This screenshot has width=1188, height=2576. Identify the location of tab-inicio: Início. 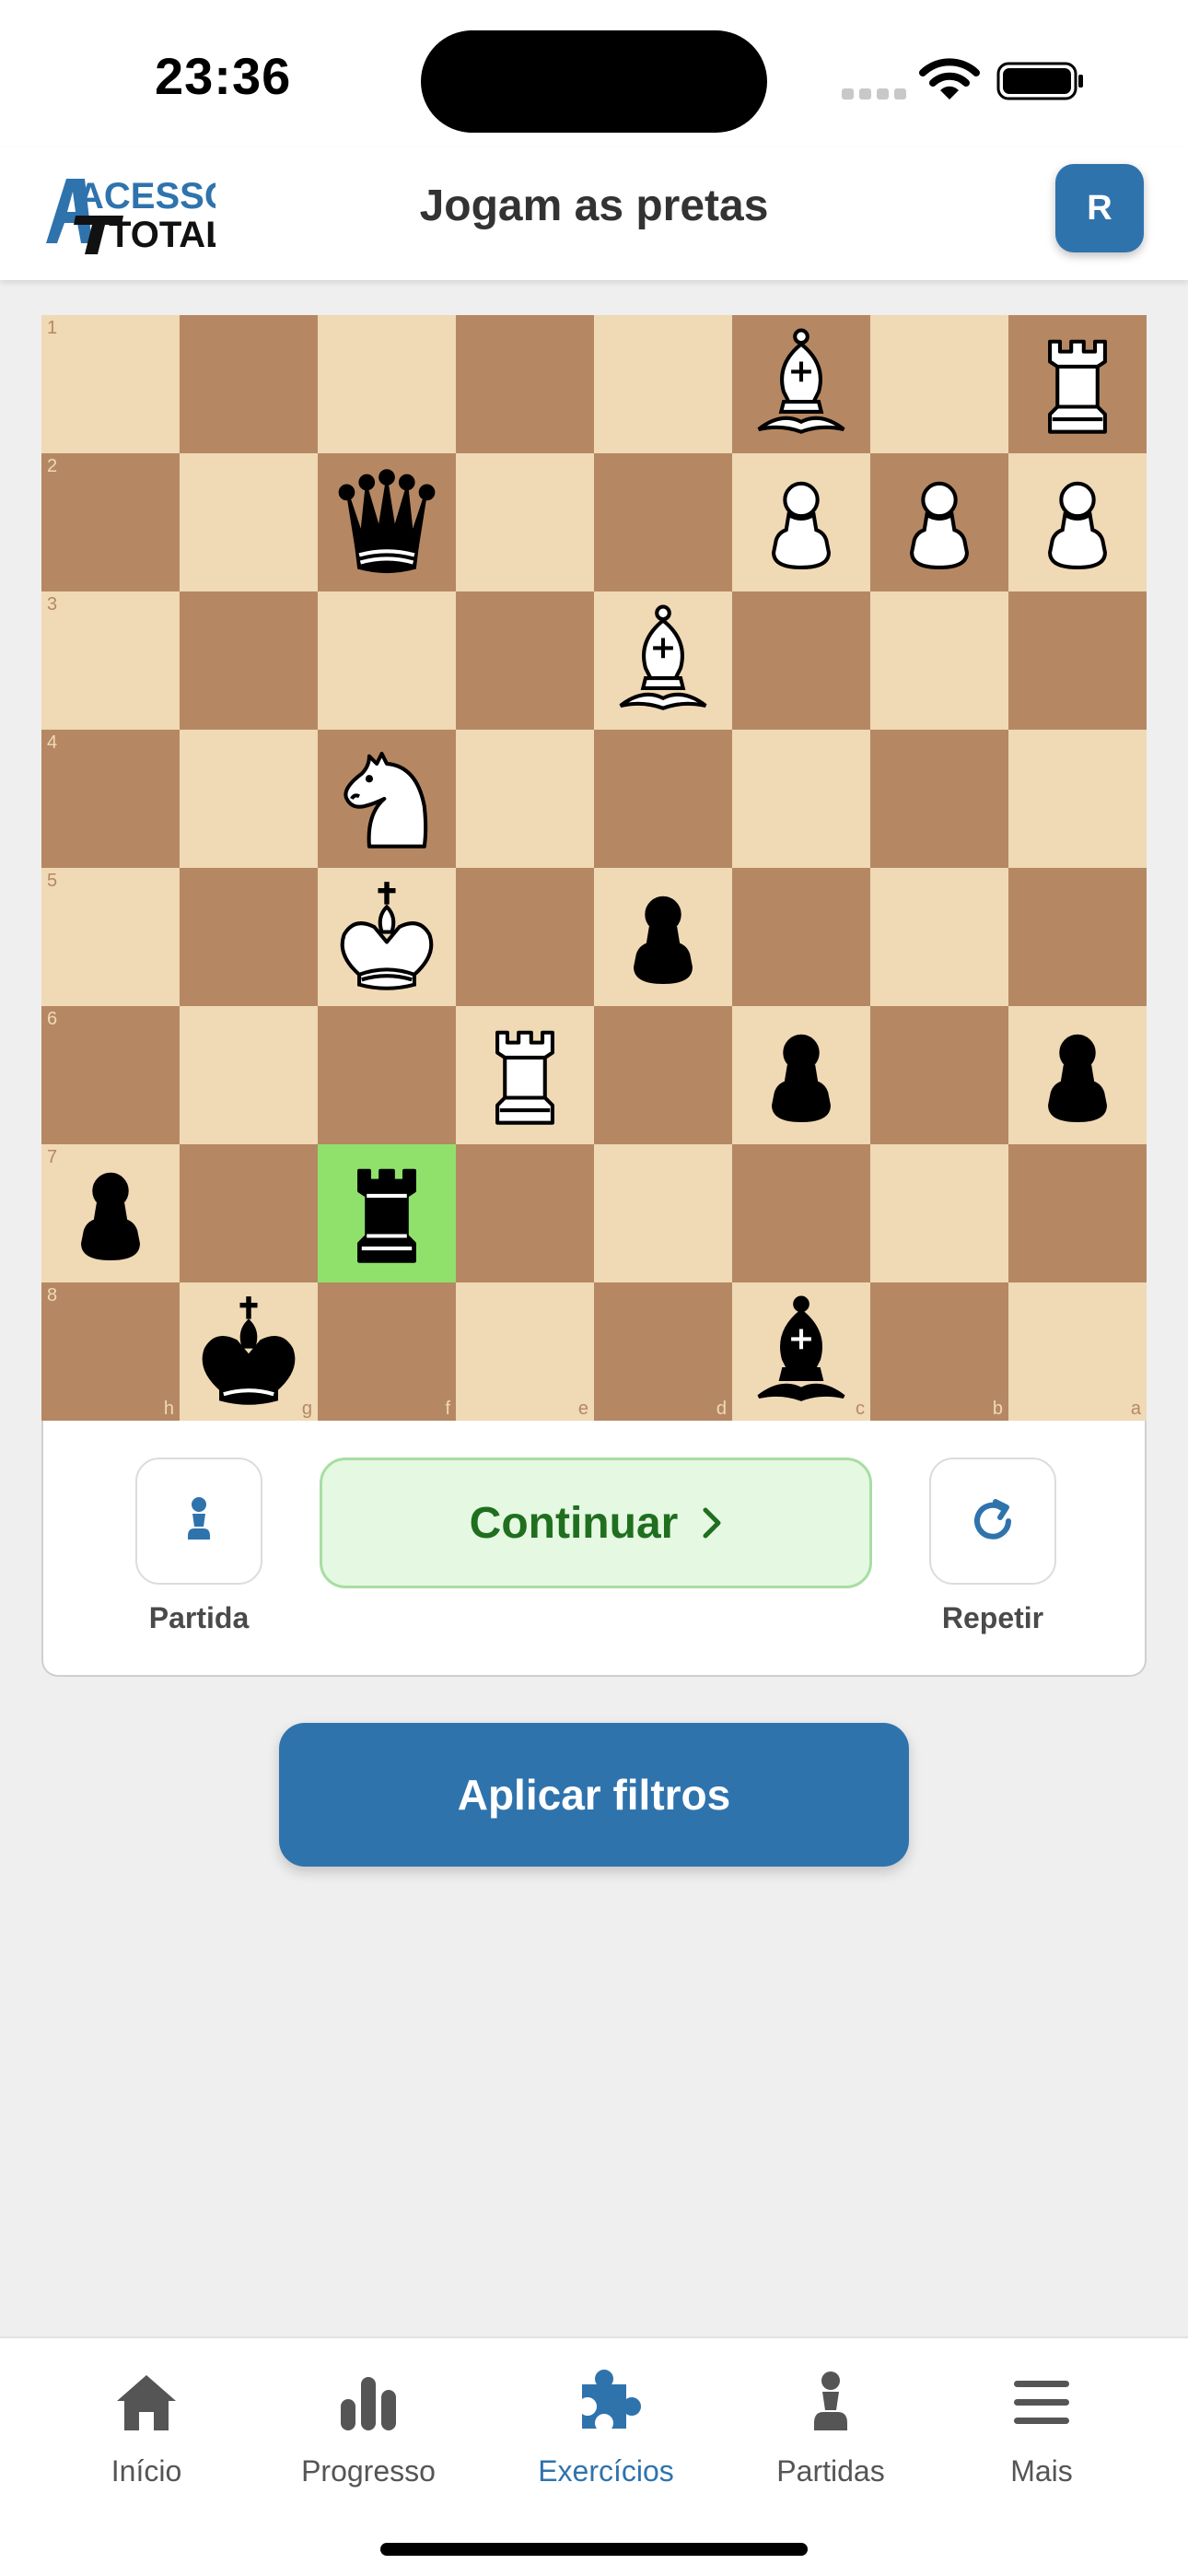
(146, 2444).